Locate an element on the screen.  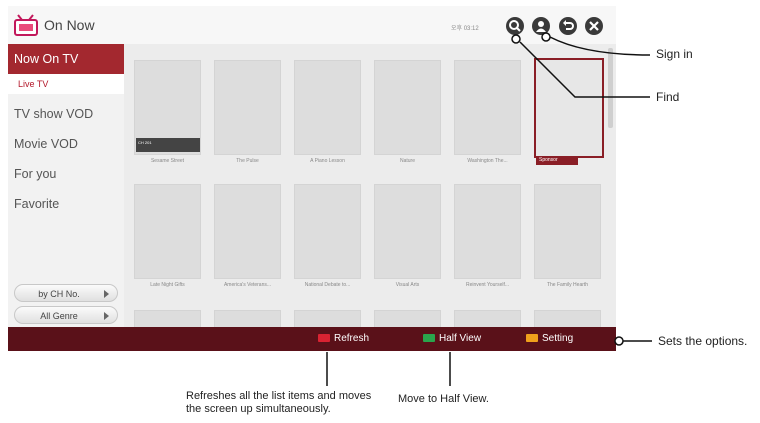
refresh-note-line1: Refreshes all the list items and moves is located at coordinates (279, 396).